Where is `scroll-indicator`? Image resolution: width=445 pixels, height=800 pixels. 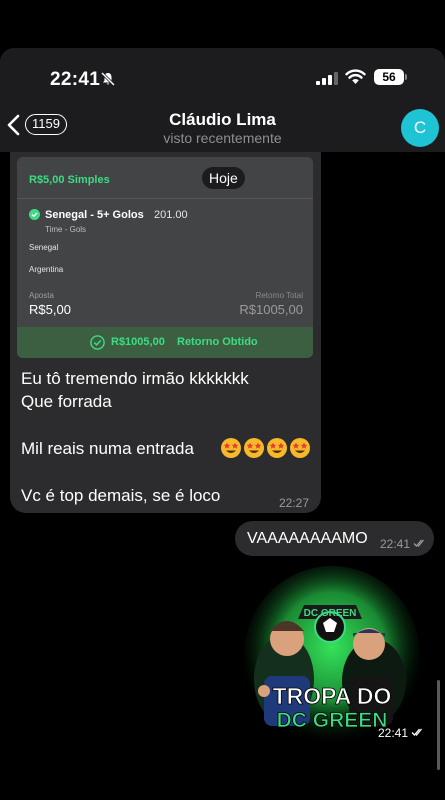 scroll-indicator is located at coordinates (438, 725).